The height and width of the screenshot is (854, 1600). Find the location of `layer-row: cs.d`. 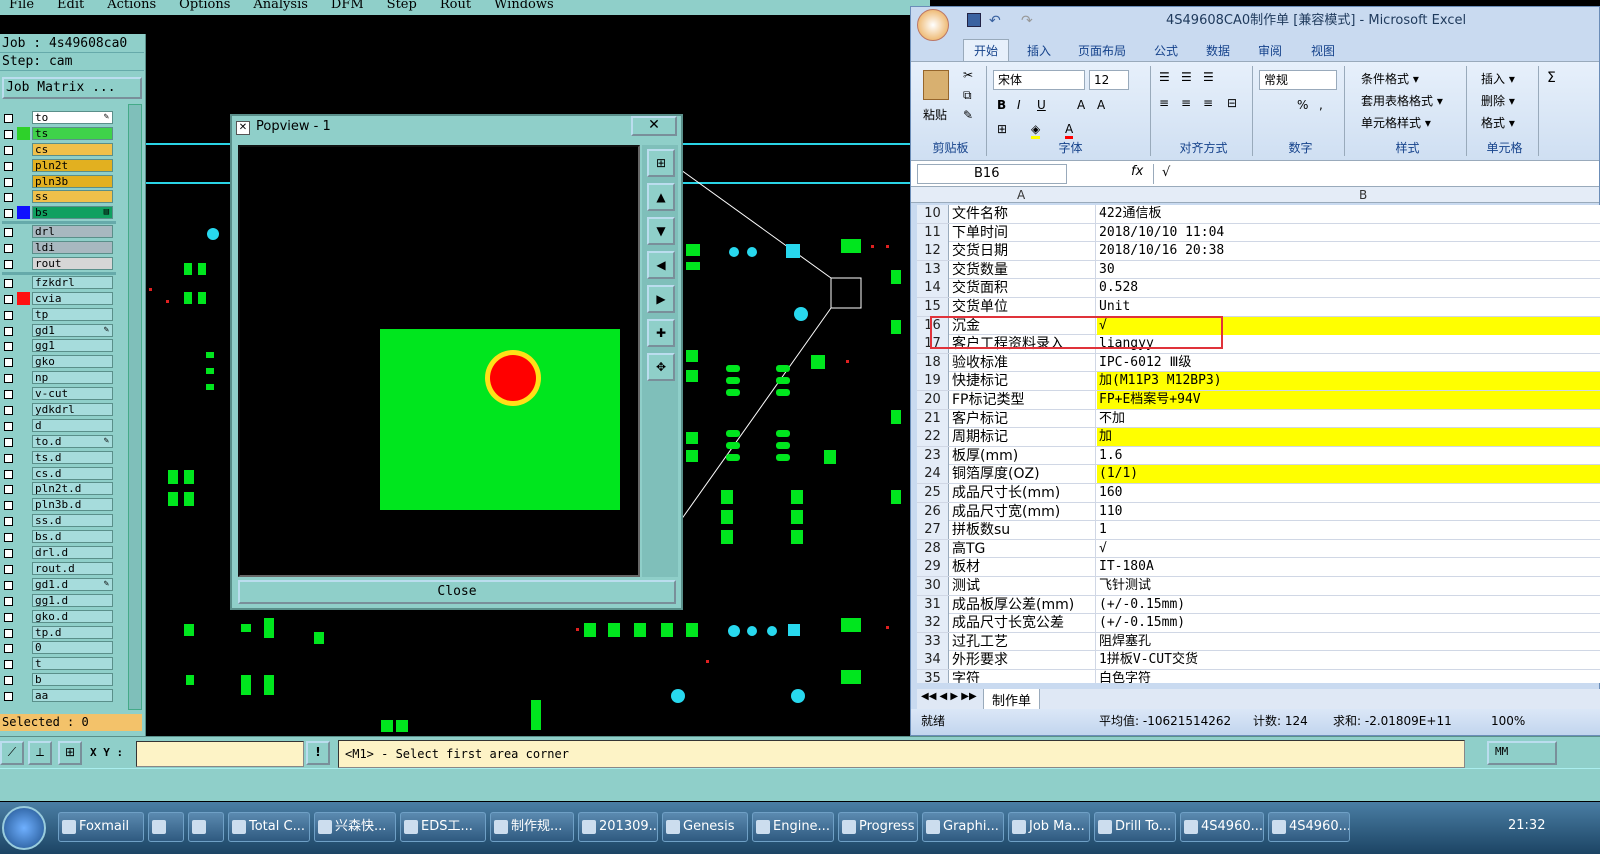

layer-row: cs.d is located at coordinates (59, 474).